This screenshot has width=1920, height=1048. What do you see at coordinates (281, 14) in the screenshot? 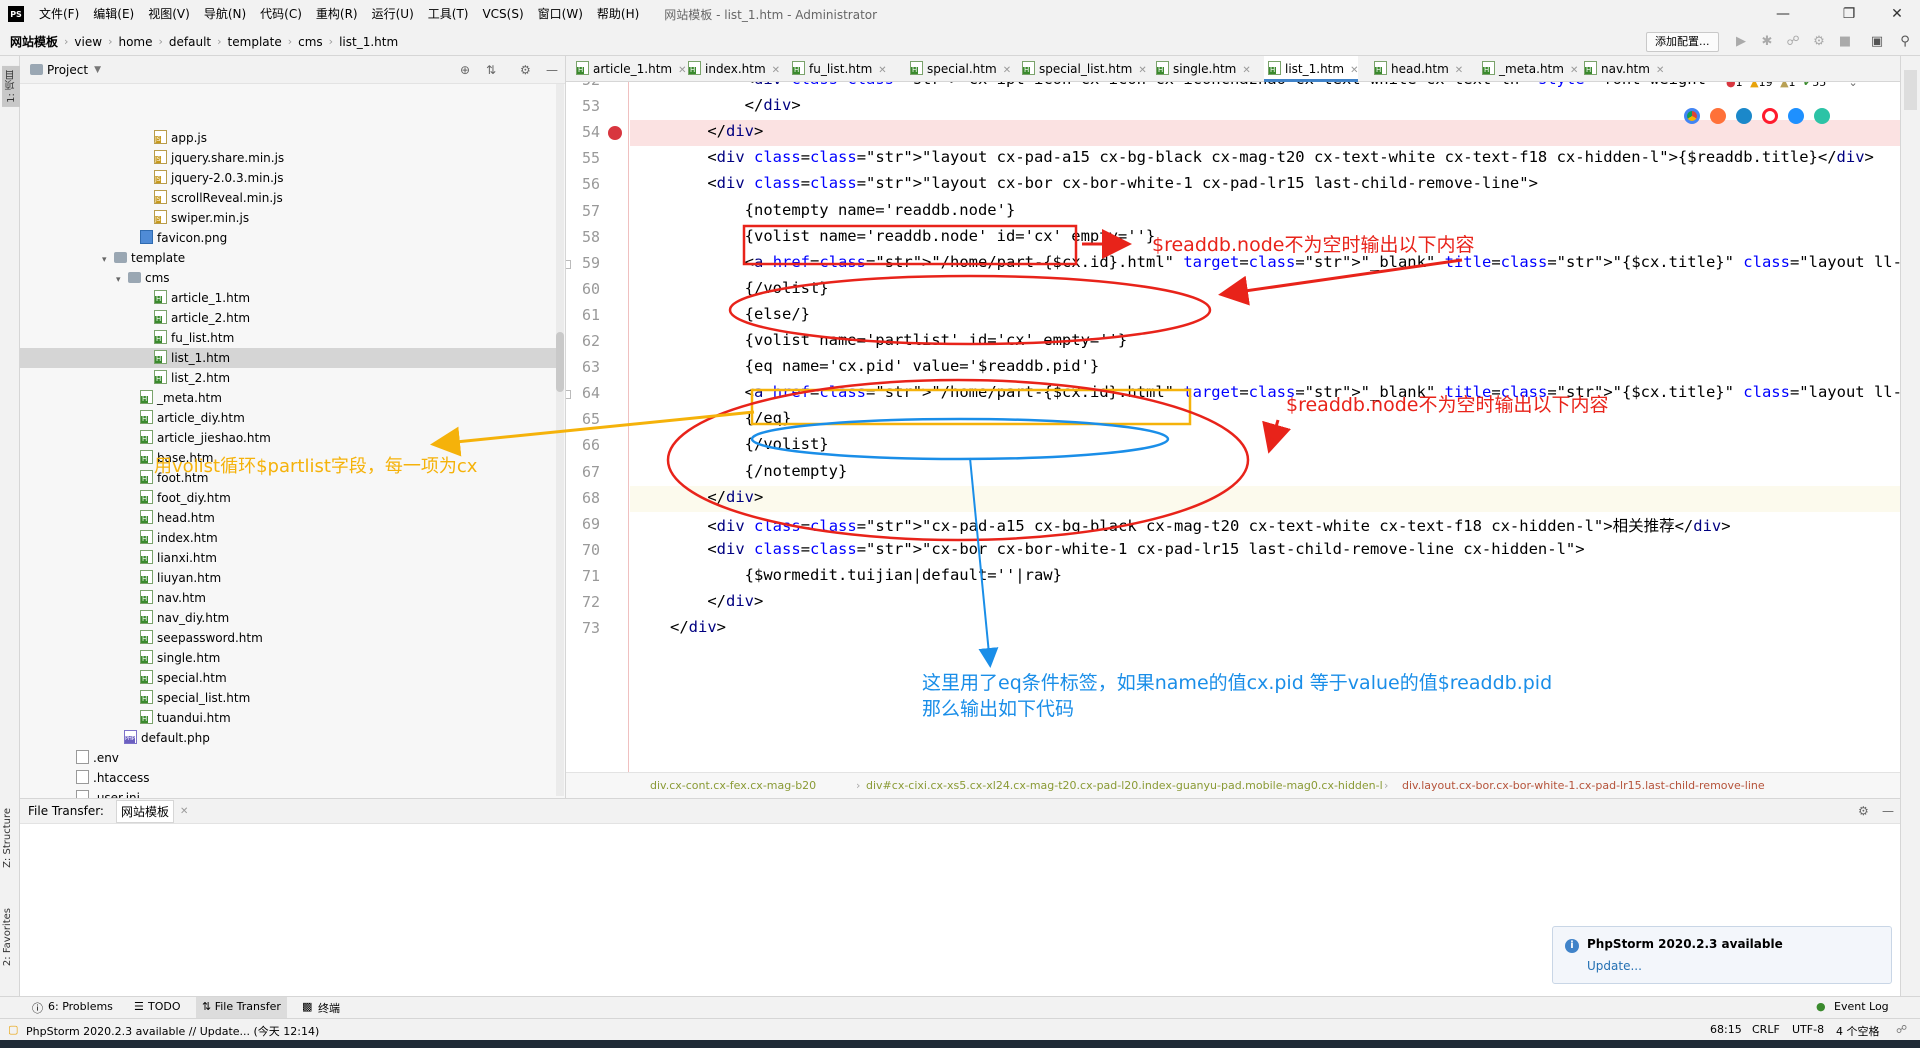
I see `menu-code: 代码(C)` at bounding box center [281, 14].